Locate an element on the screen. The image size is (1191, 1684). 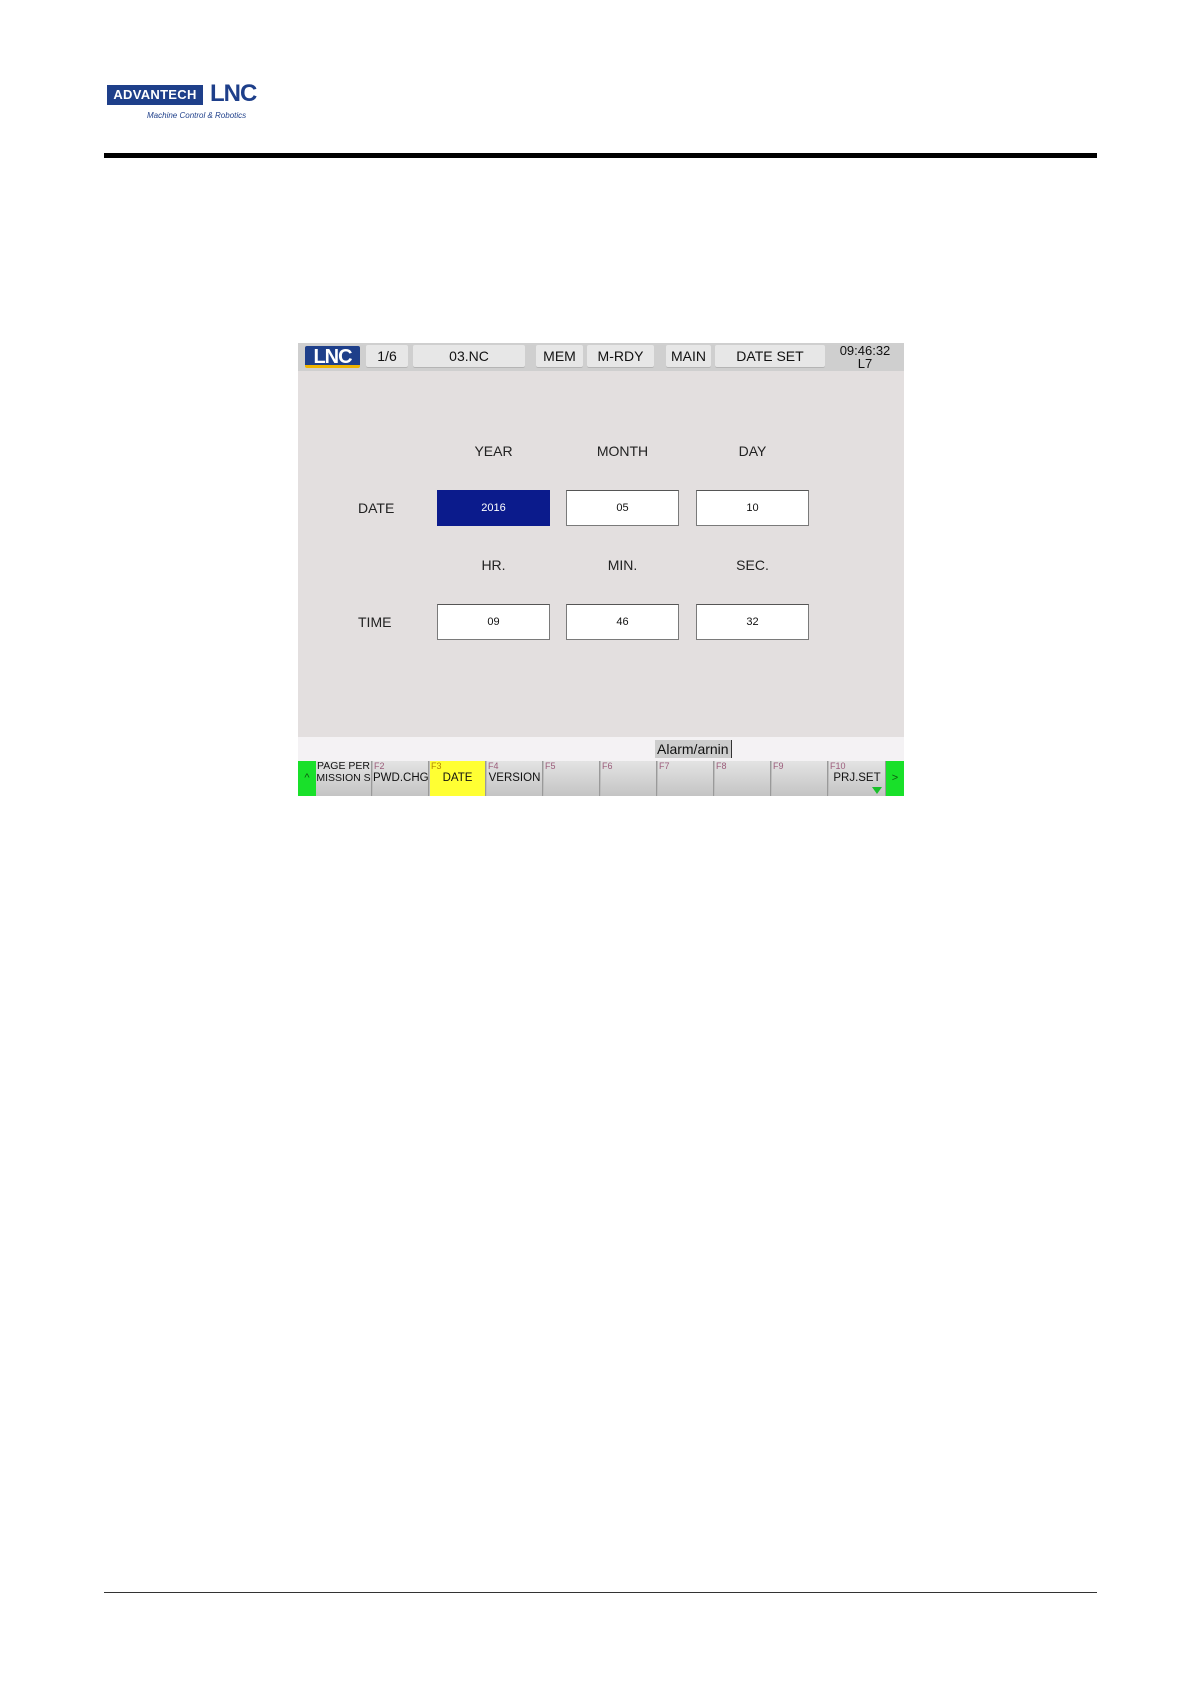
month-header: MONTH is located at coordinates (622, 451).